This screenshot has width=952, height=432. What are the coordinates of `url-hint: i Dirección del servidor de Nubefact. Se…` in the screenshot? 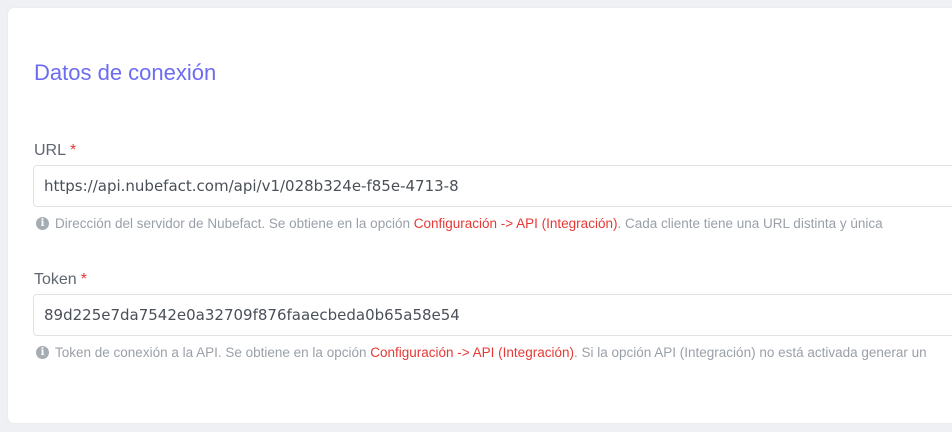 It's located at (459, 223).